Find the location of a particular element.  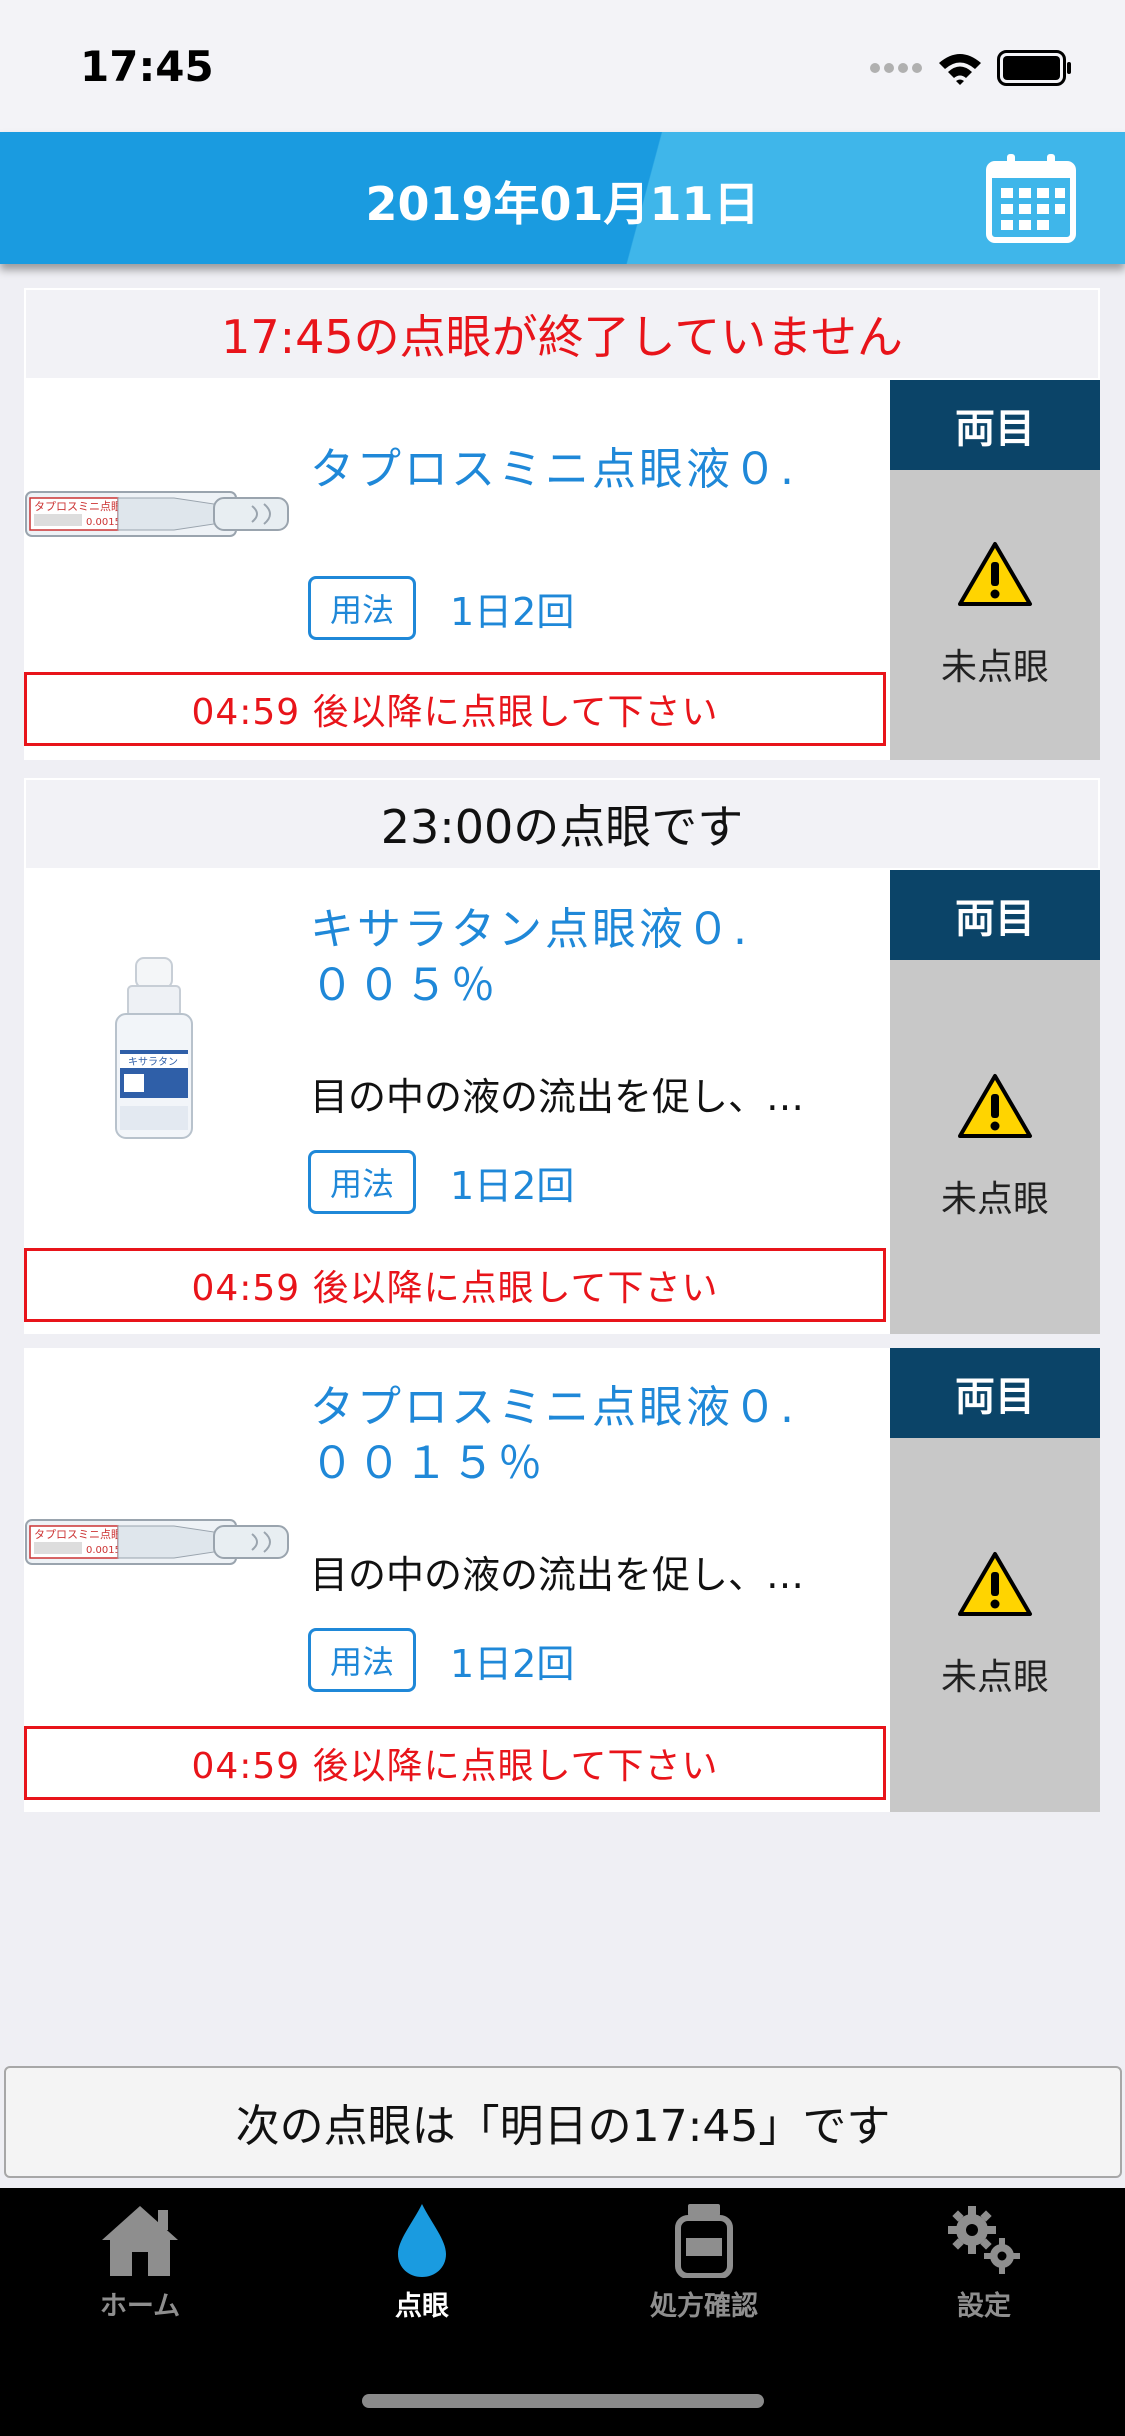

medication-name: キサラタン点眼液０. ００５％ is located at coordinates (530, 957).